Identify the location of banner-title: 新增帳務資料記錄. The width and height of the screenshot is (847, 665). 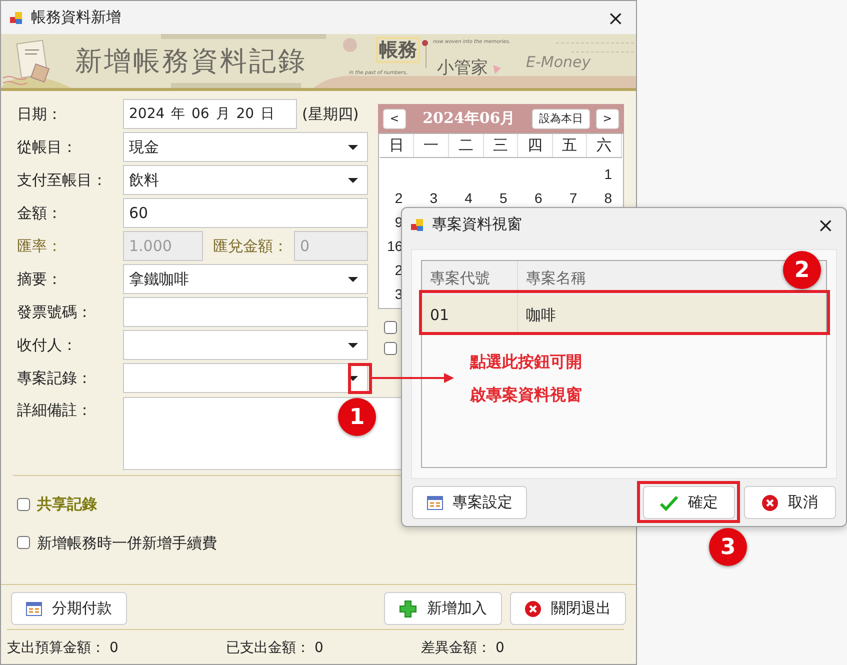
(191, 62).